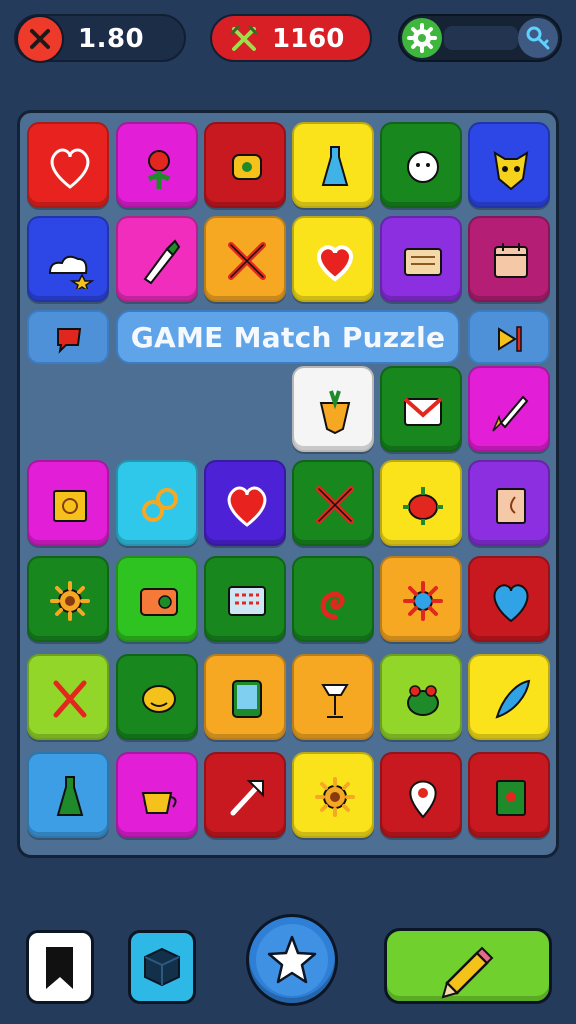  I want to click on row-left-tab, so click(68, 337).